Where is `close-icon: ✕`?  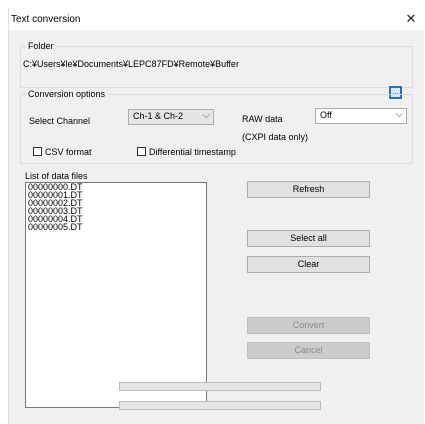
close-icon: ✕ is located at coordinates (411, 19).